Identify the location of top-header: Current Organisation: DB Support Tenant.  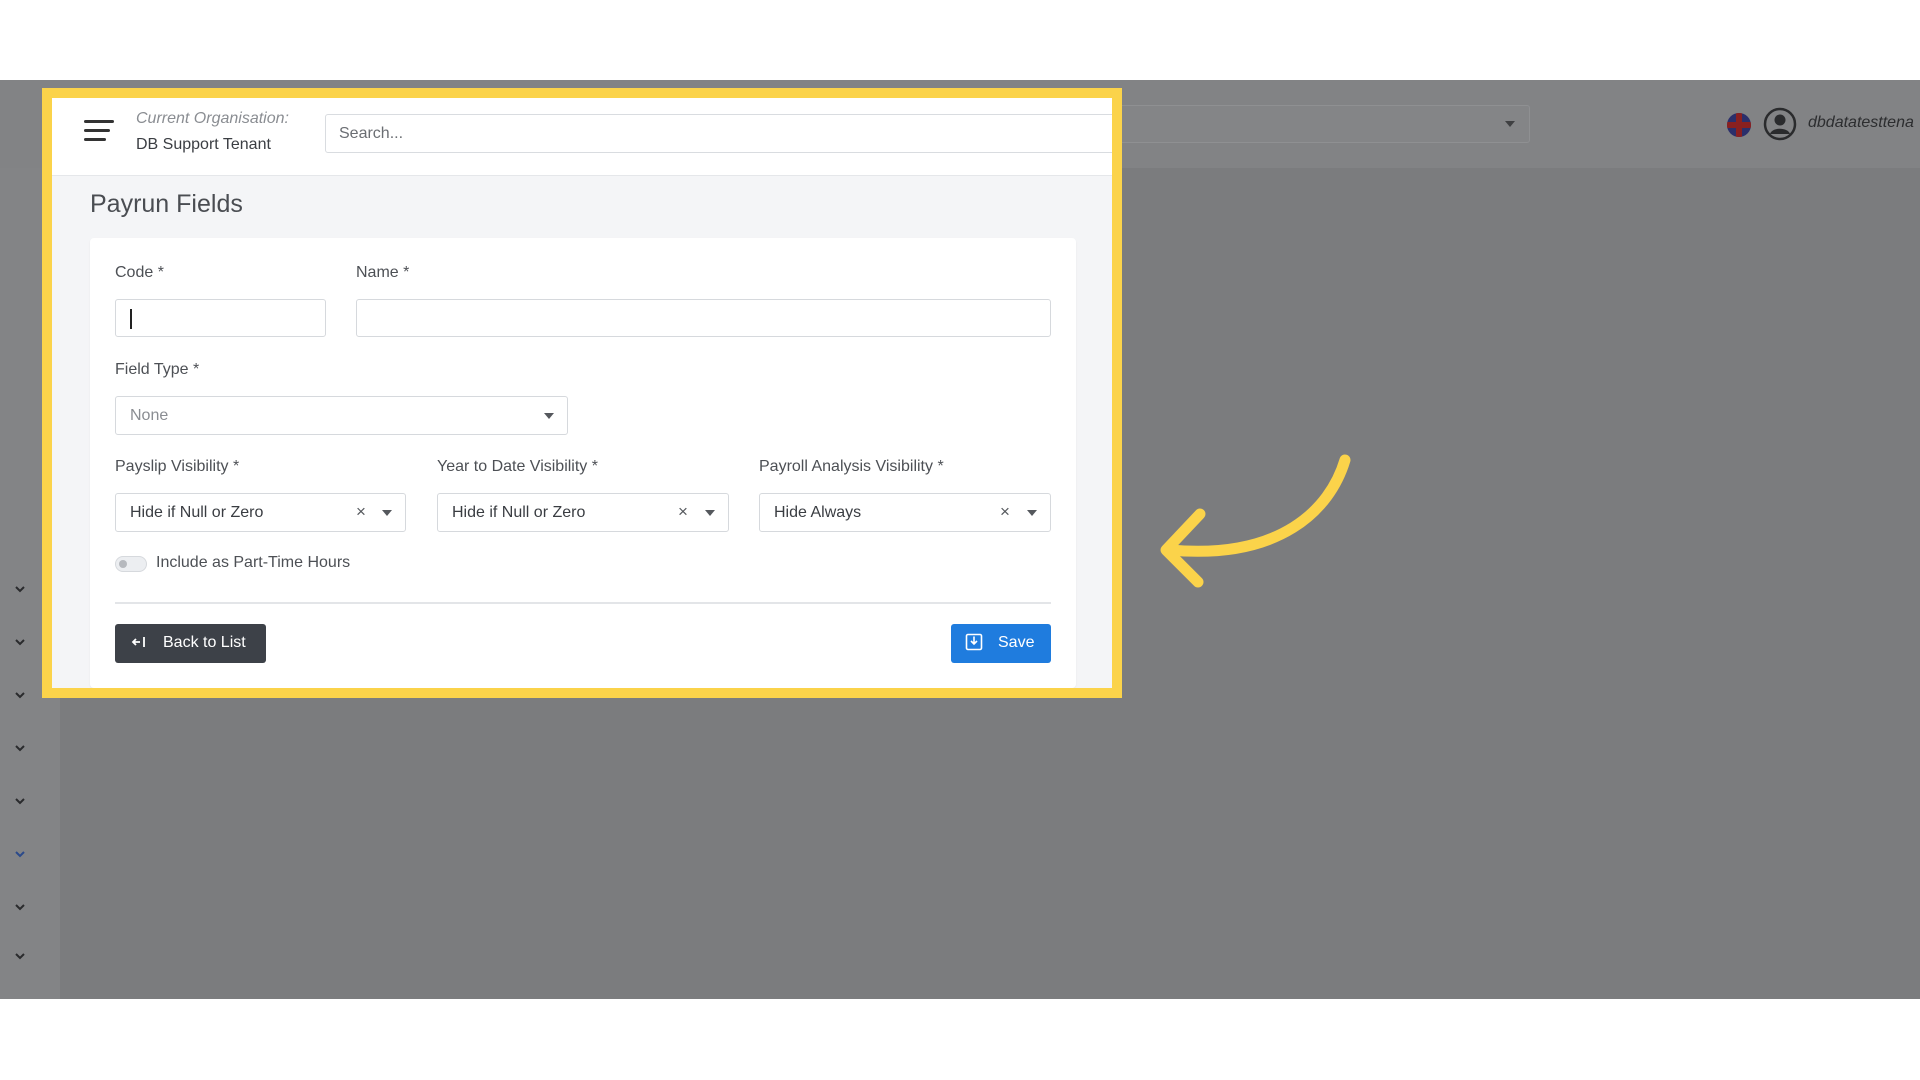
(582, 137).